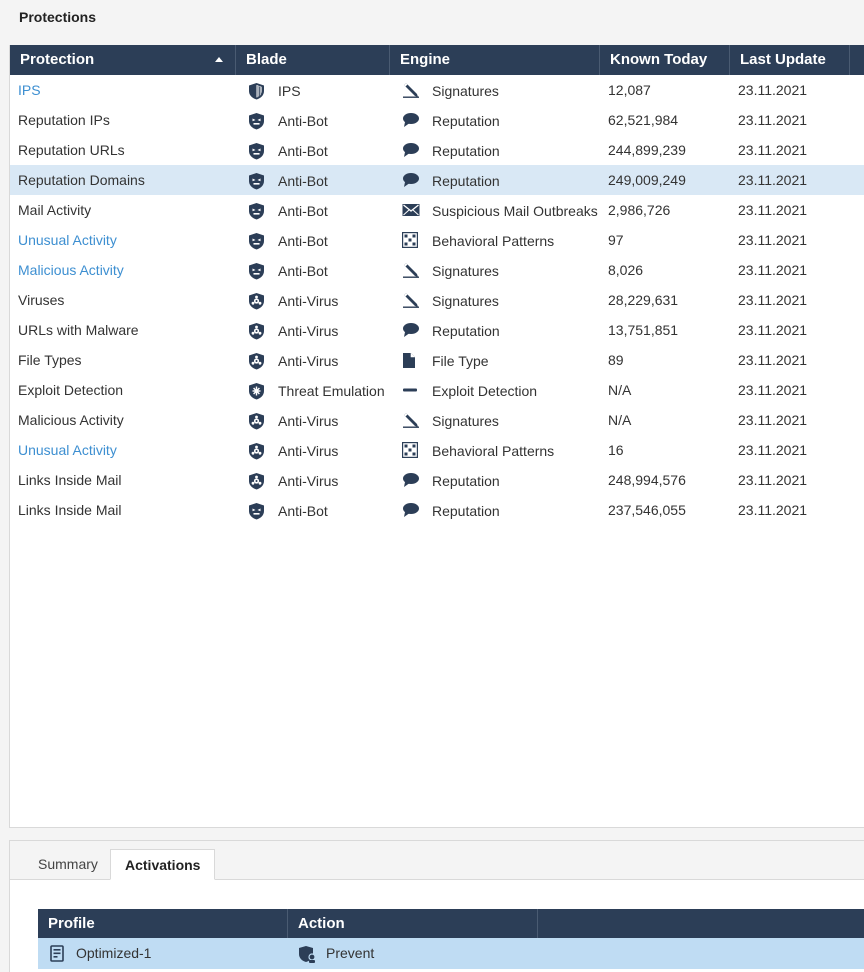 This screenshot has width=864, height=972. I want to click on blade-name: IPS, so click(289, 91).